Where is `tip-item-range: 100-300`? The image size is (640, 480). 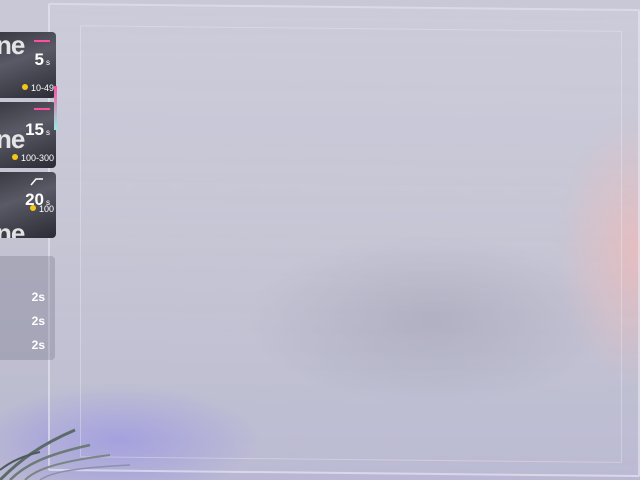
tip-item-range: 100-300 is located at coordinates (32, 158).